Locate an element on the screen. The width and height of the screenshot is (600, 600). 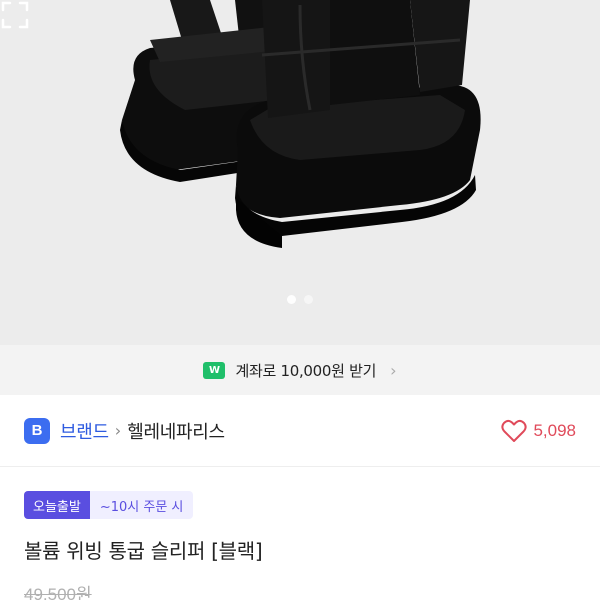
delivery-tags: 오늘출발 ~10시 주문 시 is located at coordinates (109, 505).